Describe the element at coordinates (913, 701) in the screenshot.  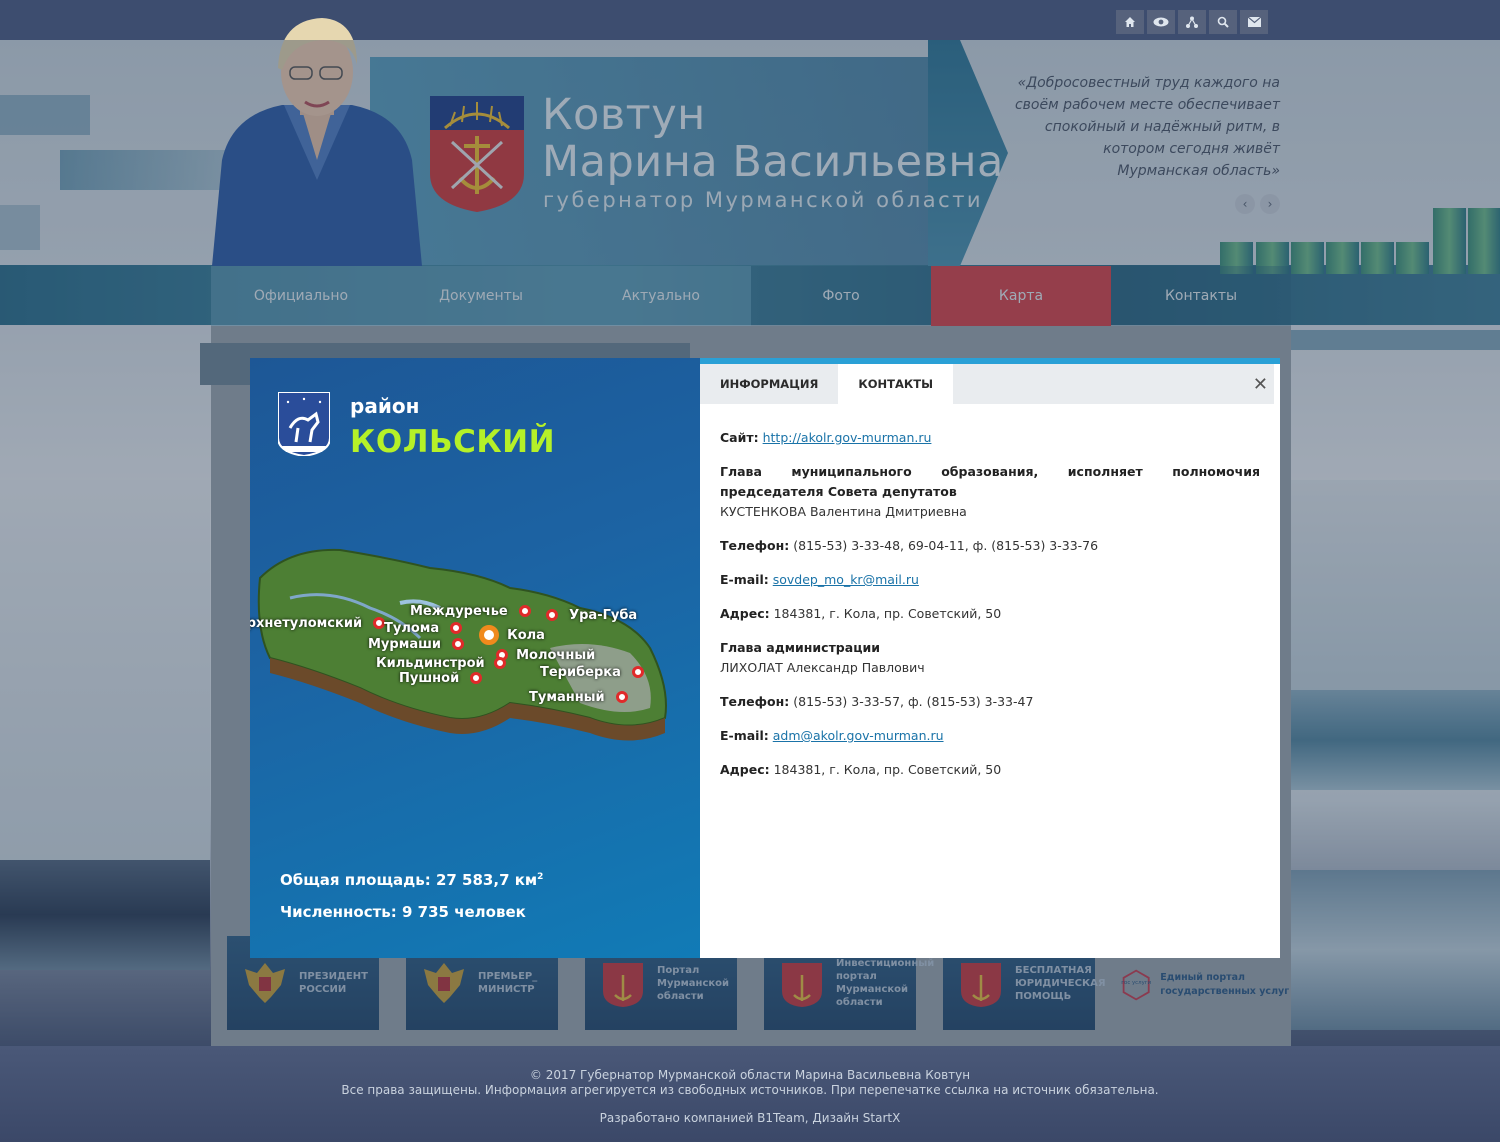
I see `phone2-value: (815-53) 3-33-57, ф. (815-53) 3-33-47` at that location.